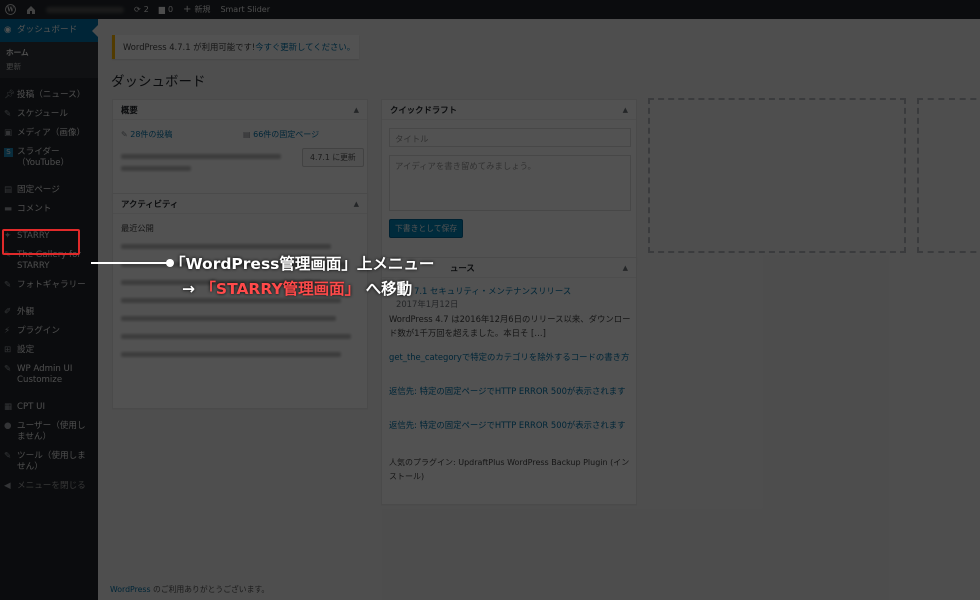 The width and height of the screenshot is (980, 600). What do you see at coordinates (141, 9) in the screenshot?
I see `updates-link: ⟳ 2` at bounding box center [141, 9].